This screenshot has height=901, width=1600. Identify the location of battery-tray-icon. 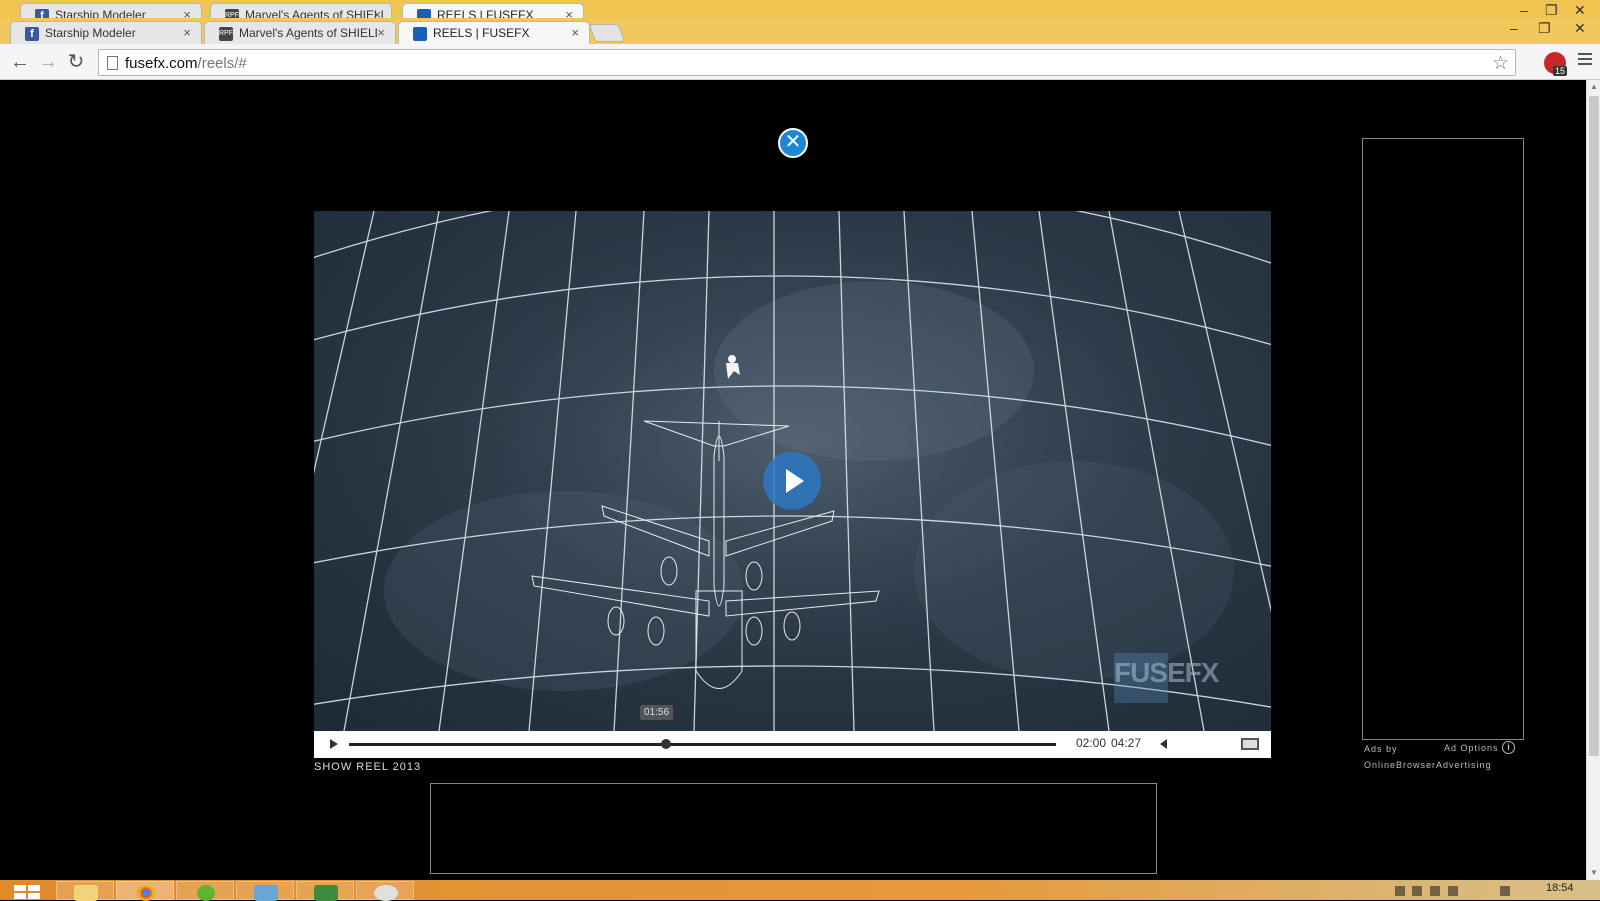
(1453, 891).